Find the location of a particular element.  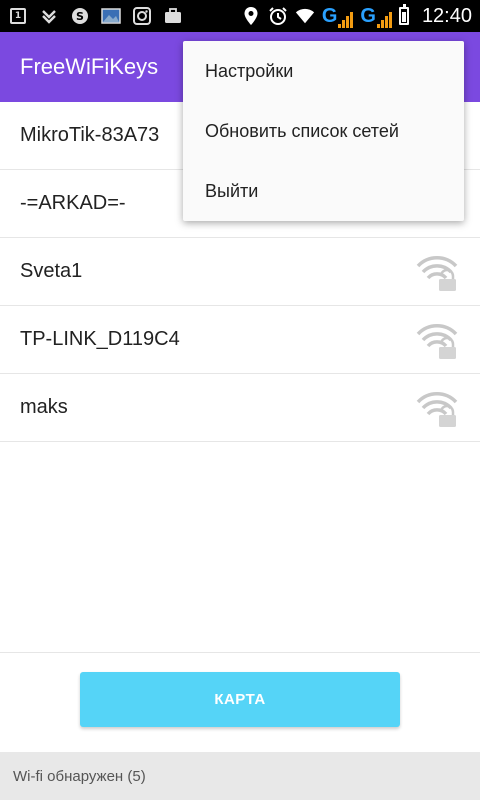

briefcase-icon is located at coordinates (173, 16).